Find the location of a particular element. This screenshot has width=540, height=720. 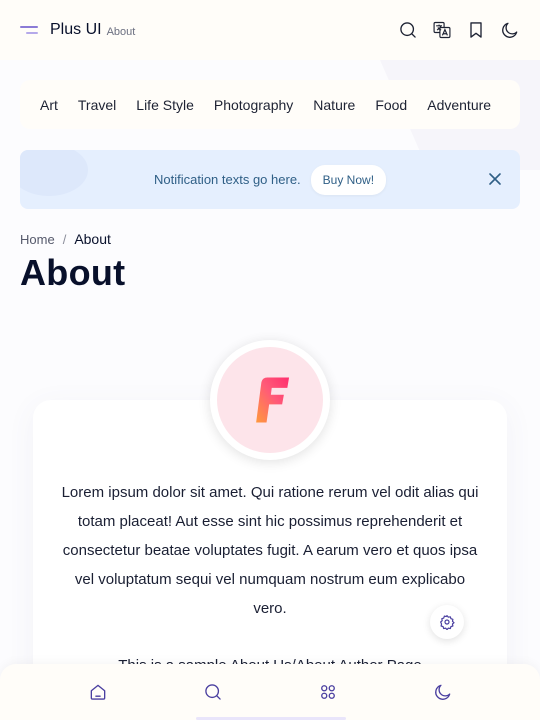

notification-bar: Notification texts go here. Buy Now! is located at coordinates (270, 179).